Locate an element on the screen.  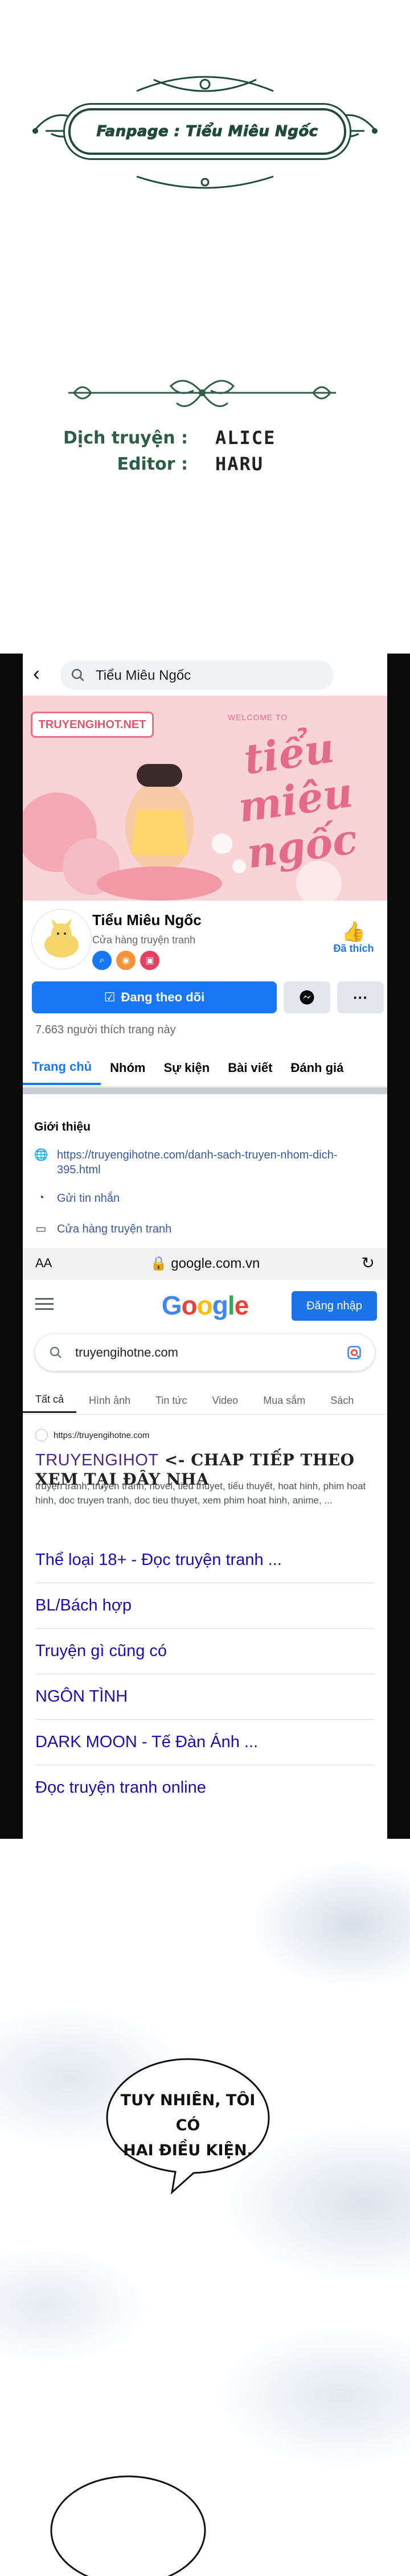
page-tabs: Trang chủ Nhóm Sự kiện Bài viết Đánh giá is located at coordinates (205, 1069).